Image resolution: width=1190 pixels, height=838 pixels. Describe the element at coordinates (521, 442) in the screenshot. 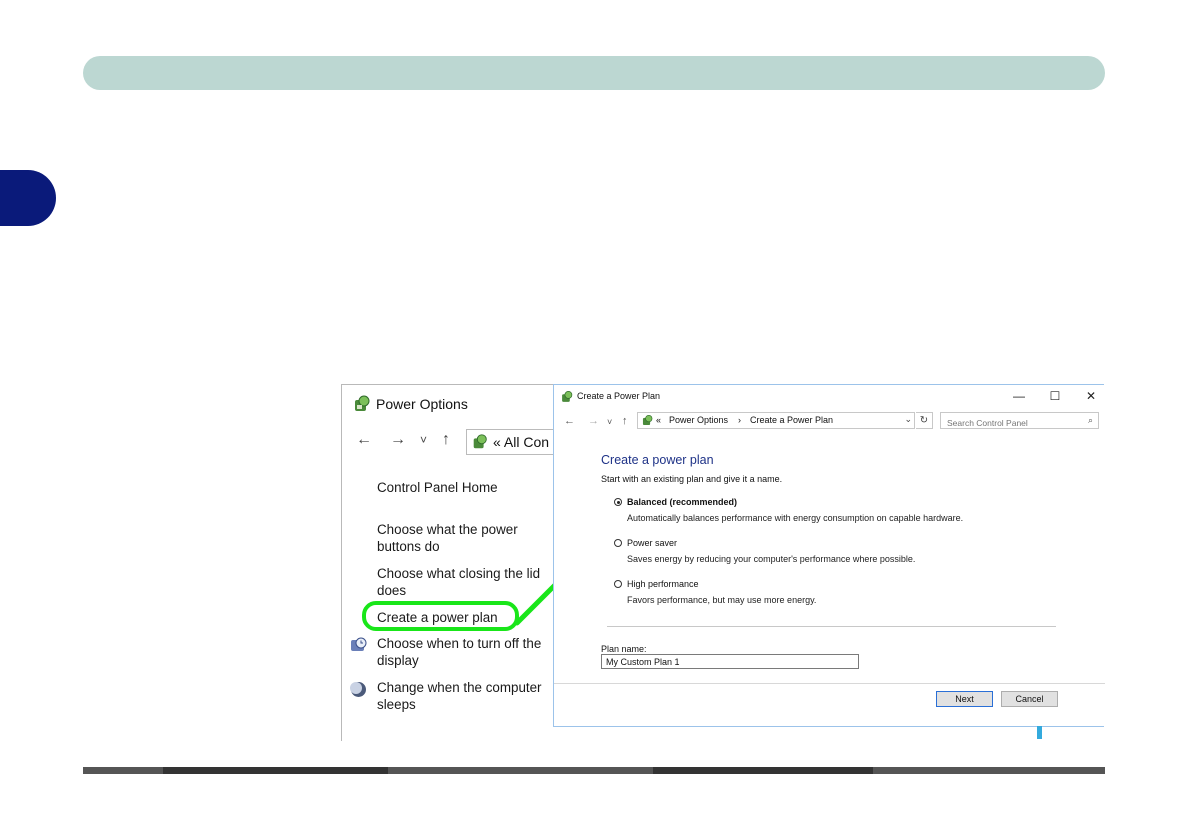

I see `address-text: « All Con` at that location.